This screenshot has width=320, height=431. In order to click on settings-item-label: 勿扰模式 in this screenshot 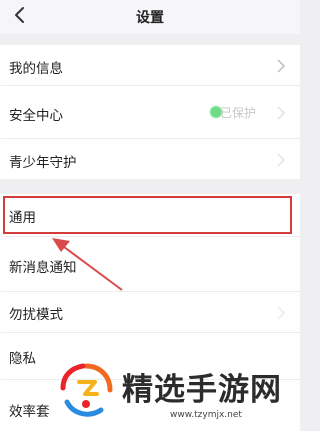, I will do `click(36, 315)`.